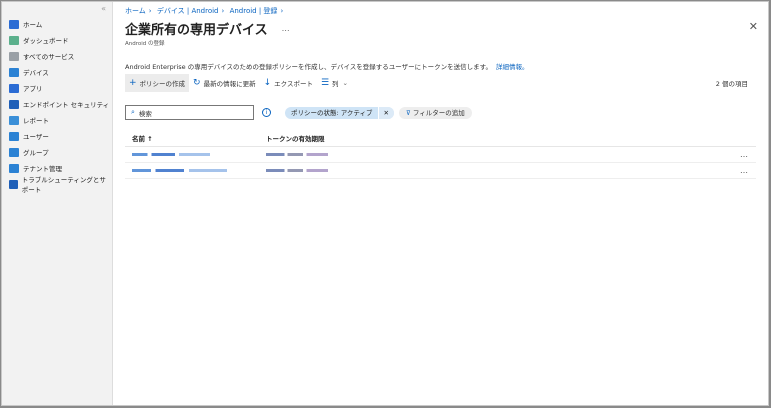 The image size is (771, 408). I want to click on breadcrumb-android-enrollment: Android | 登録, so click(254, 11).